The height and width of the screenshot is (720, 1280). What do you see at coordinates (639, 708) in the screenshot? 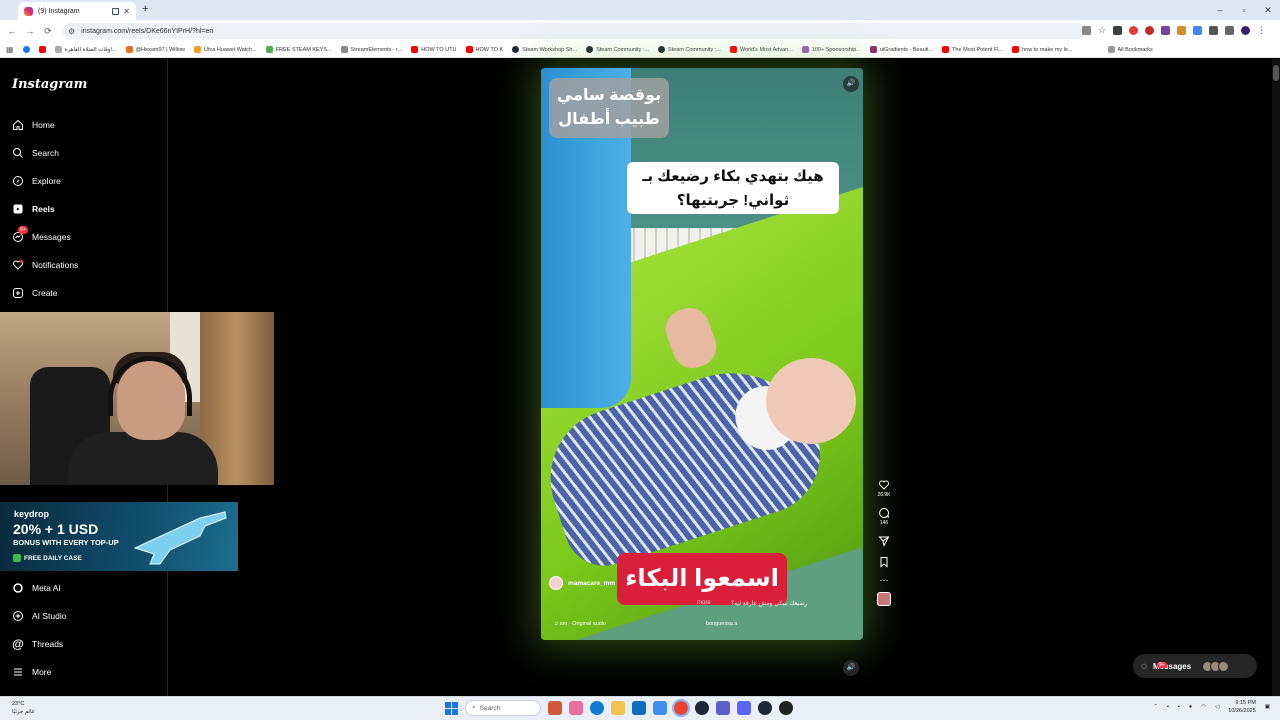
I see `outlook-icon` at bounding box center [639, 708].